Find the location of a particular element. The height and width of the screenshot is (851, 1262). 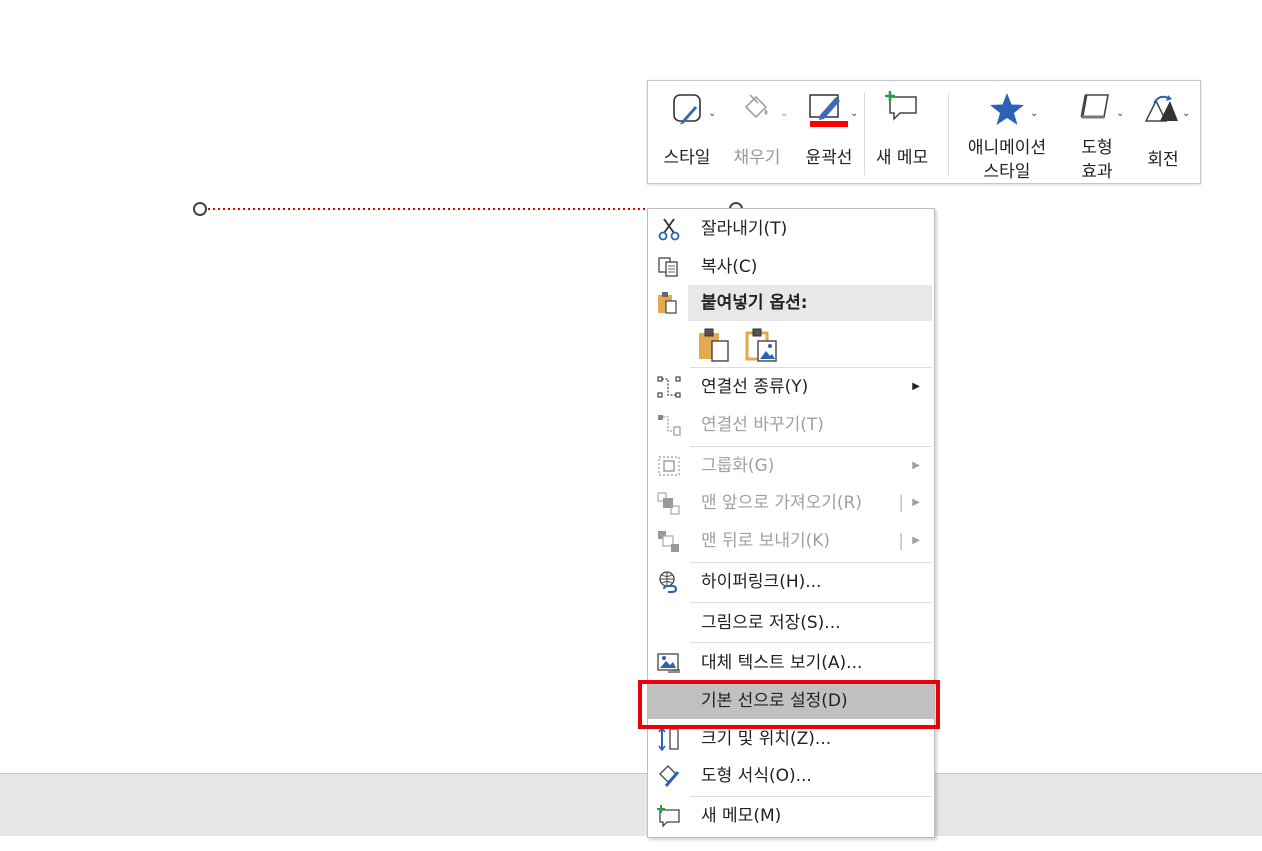

paste-options-label: 붙여넣기 옵션: is located at coordinates (754, 303).